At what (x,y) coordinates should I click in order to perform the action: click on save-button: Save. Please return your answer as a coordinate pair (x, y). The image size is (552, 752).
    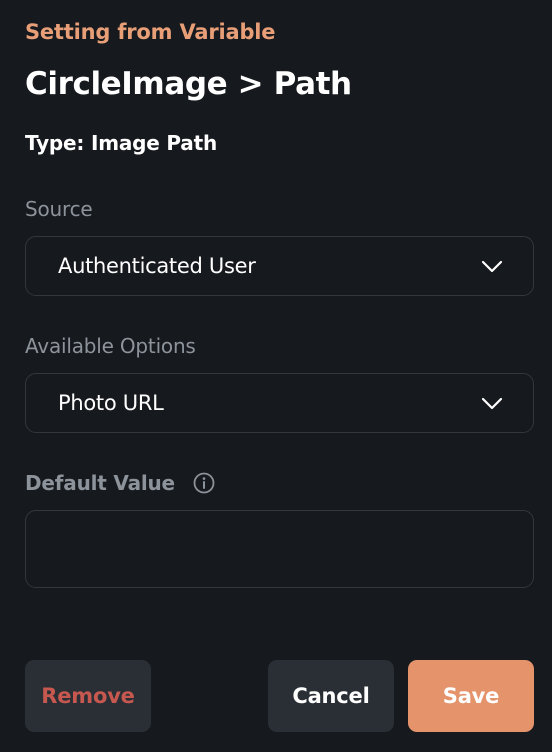
    Looking at the image, I should click on (471, 696).